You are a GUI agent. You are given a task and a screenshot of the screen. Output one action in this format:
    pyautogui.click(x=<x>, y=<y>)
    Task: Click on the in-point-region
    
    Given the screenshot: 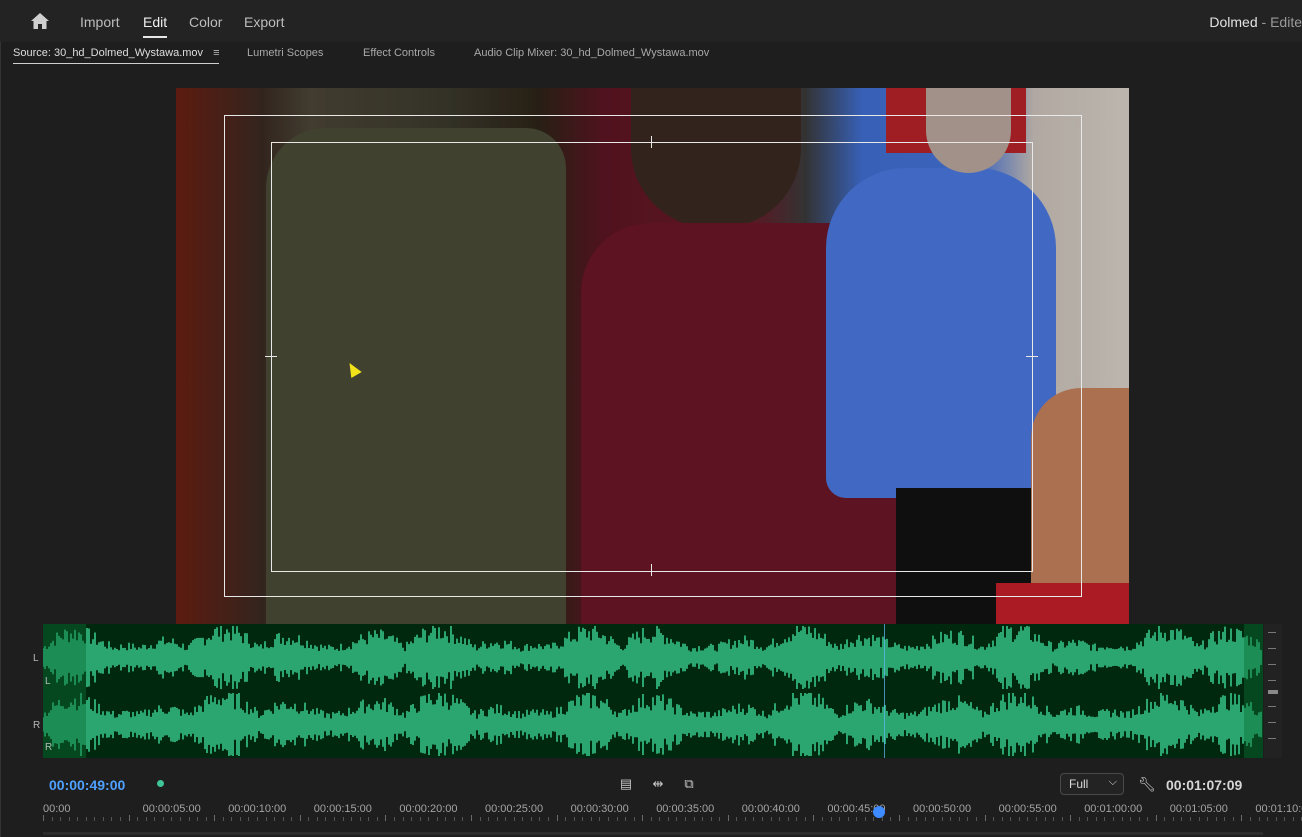 What is the action you would take?
    pyautogui.click(x=64, y=691)
    